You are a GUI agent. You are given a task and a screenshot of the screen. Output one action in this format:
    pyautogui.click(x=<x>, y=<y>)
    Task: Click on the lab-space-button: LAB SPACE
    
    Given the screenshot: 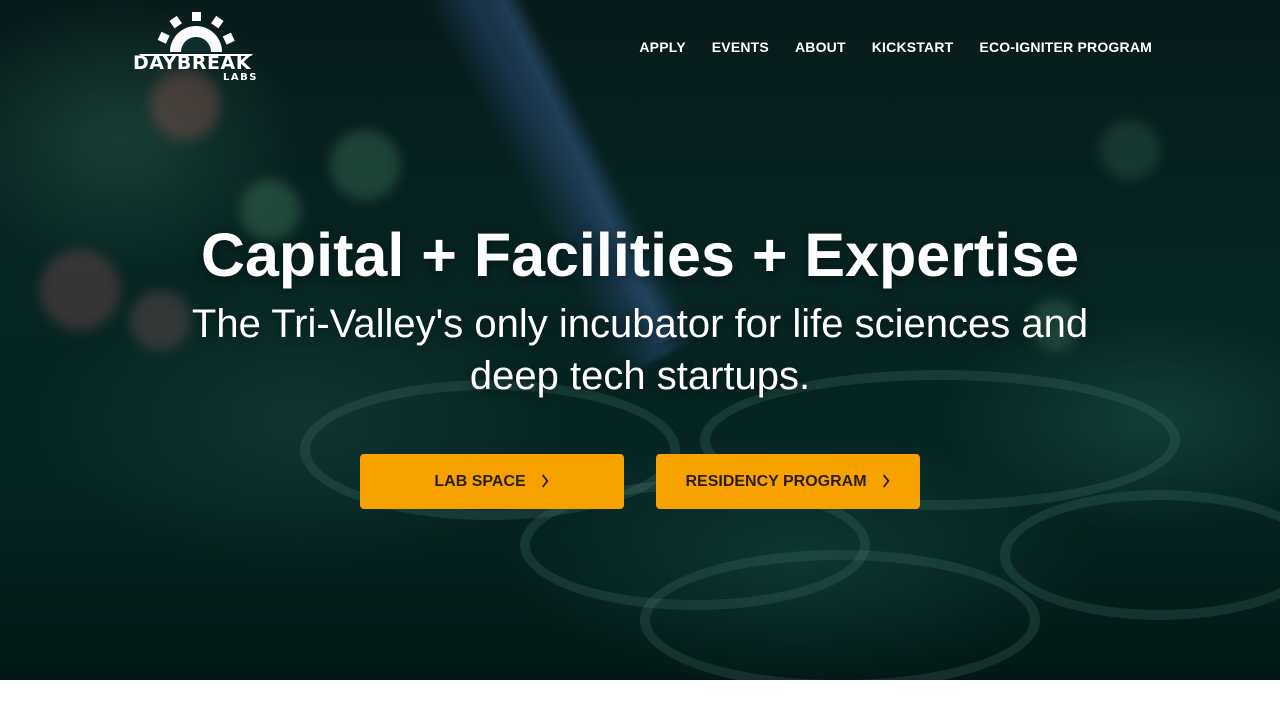 What is the action you would take?
    pyautogui.click(x=492, y=481)
    